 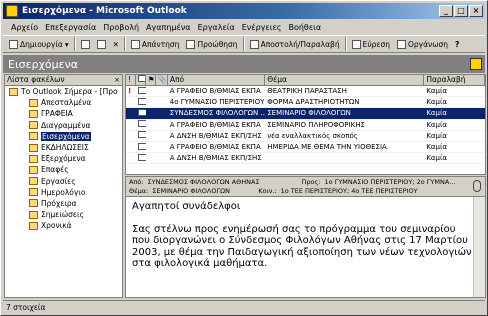 I want to click on folder-label: Επαφές, so click(x=55, y=170).